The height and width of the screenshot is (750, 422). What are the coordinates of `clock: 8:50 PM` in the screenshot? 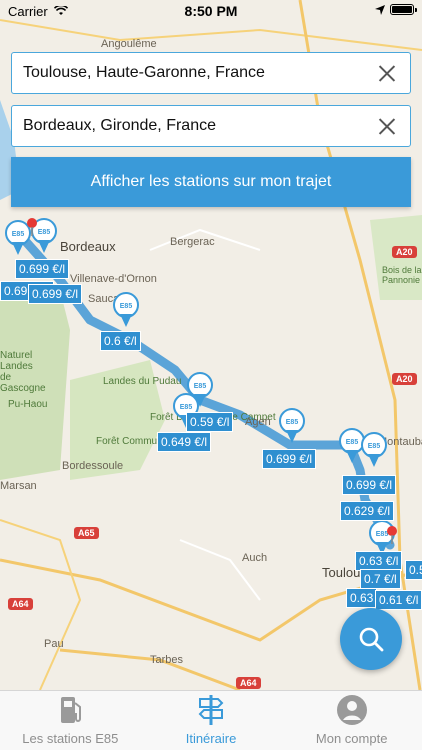 It's located at (211, 11).